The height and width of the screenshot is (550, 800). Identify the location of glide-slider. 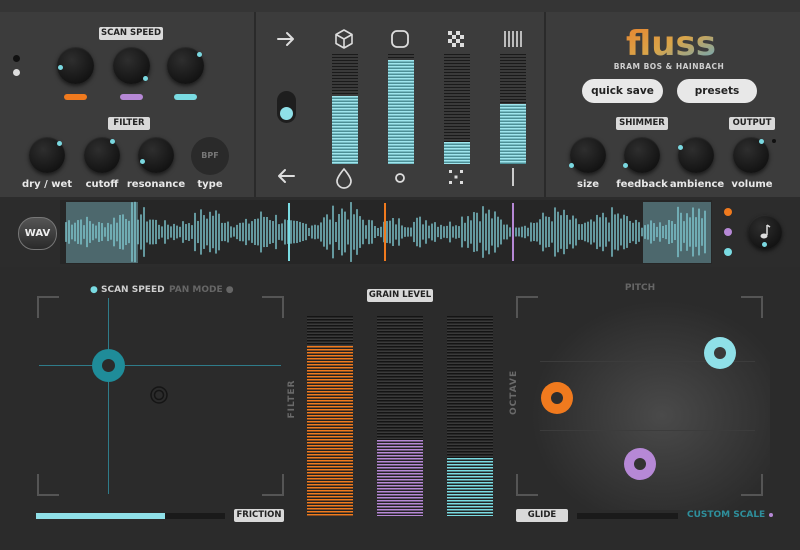
(627, 516).